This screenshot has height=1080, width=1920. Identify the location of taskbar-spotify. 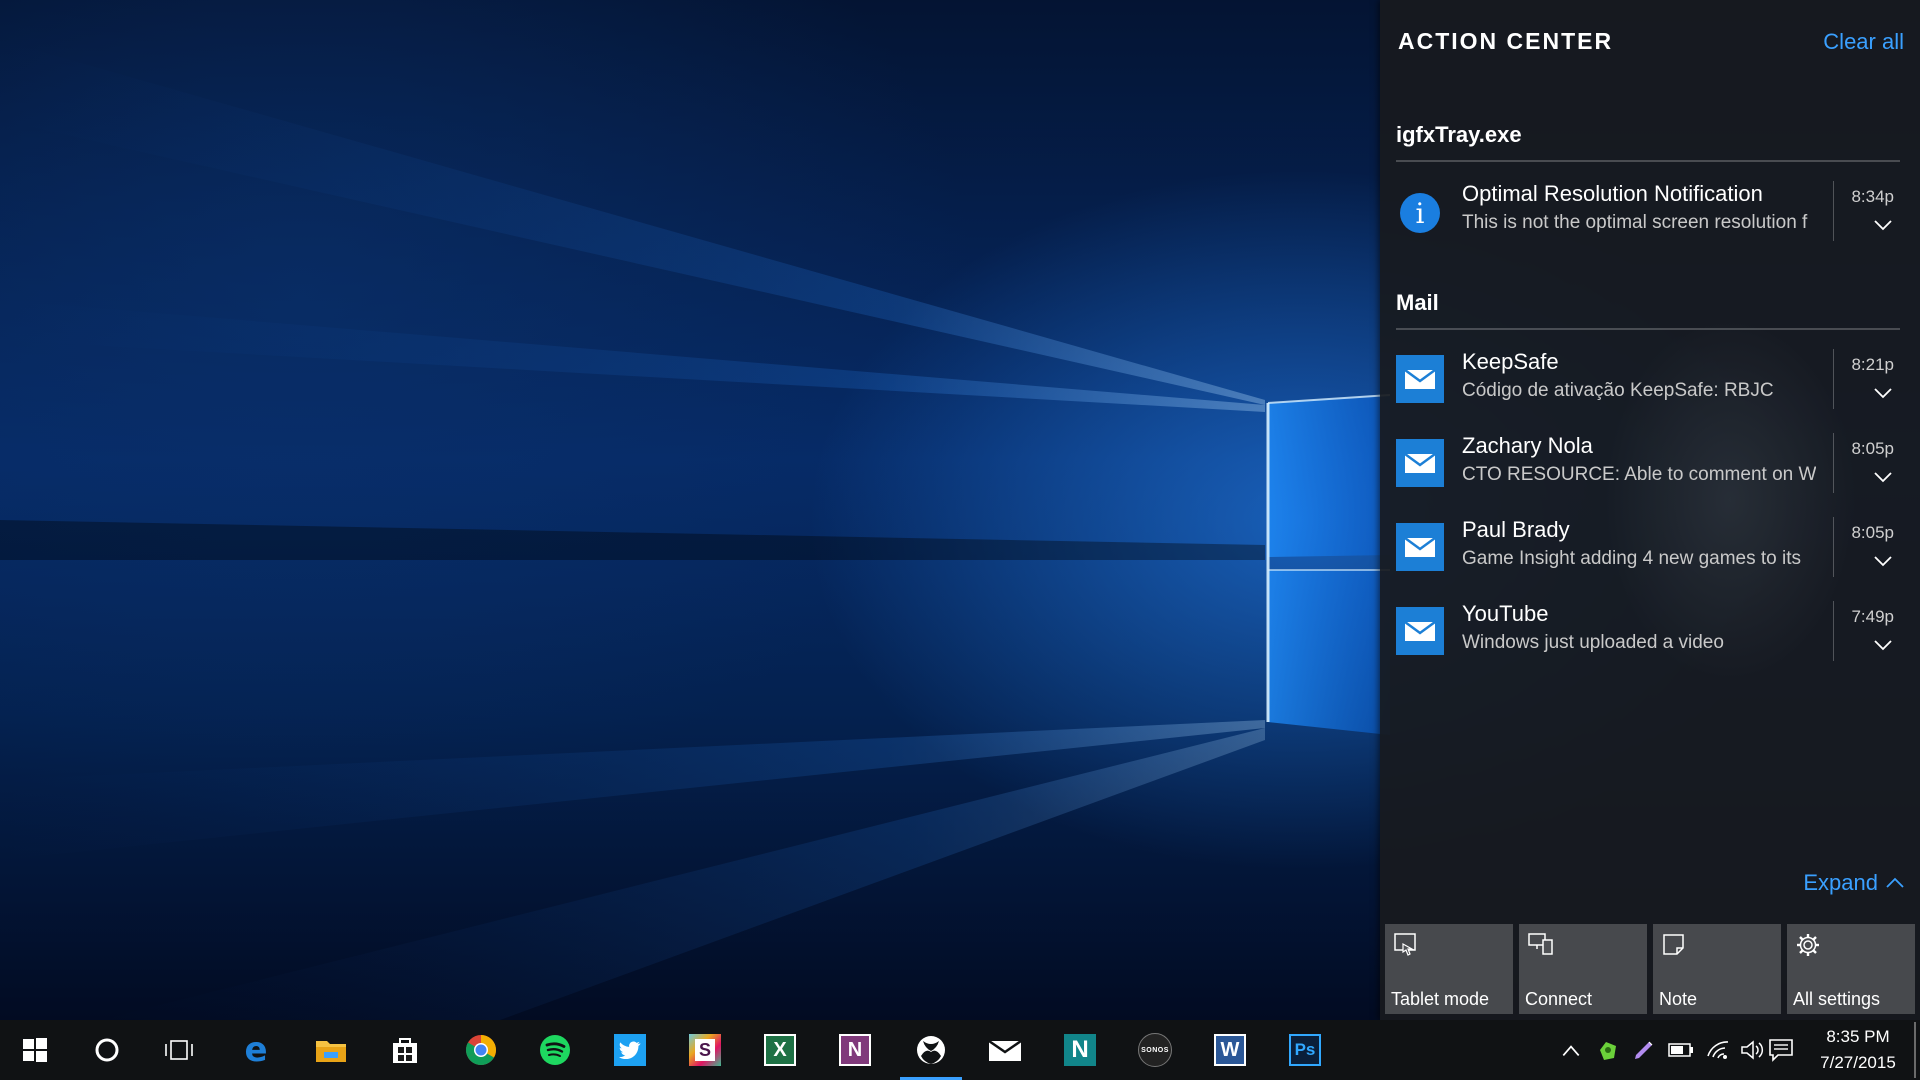
(555, 1050).